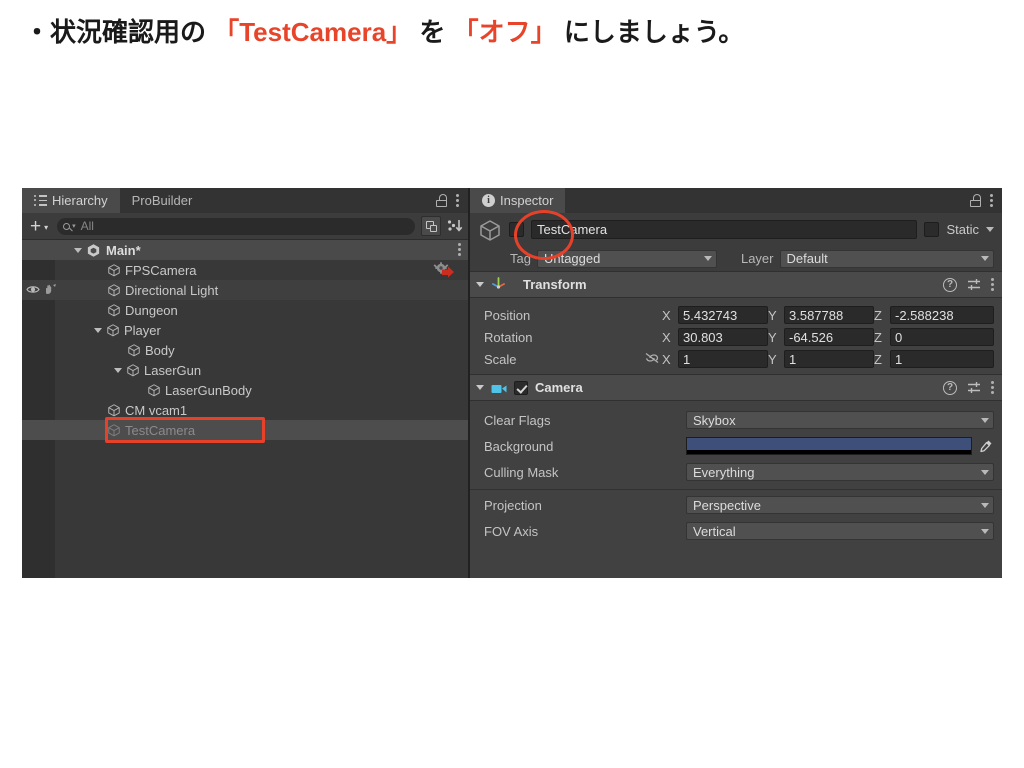  I want to click on info-icon: i, so click(488, 200).